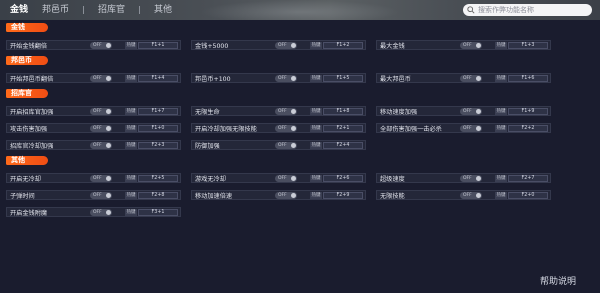 Image resolution: width=600 pixels, height=293 pixels. I want to click on cheat-label: 开启金钱附魔, so click(29, 213).